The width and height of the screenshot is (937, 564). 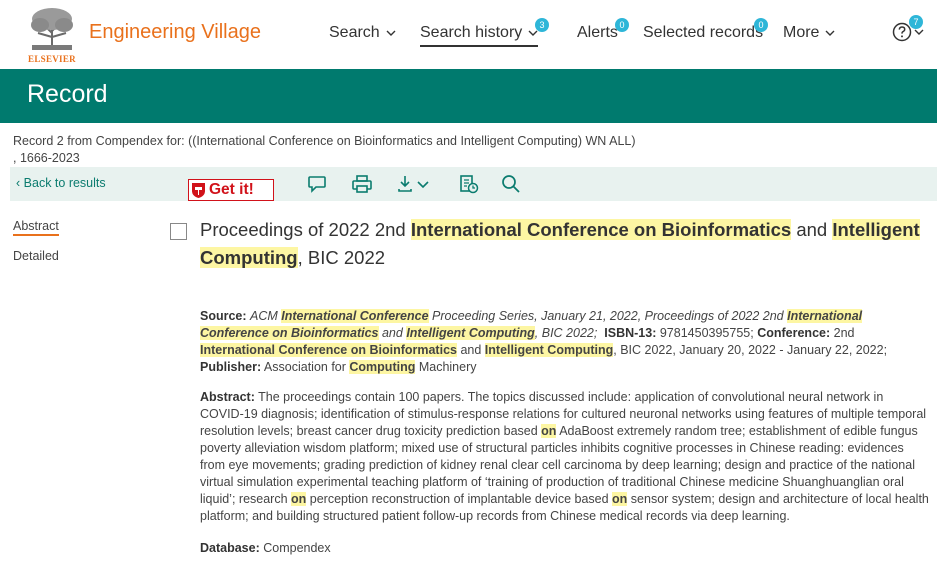 I want to click on publisher-text: Machinery, so click(x=446, y=367).